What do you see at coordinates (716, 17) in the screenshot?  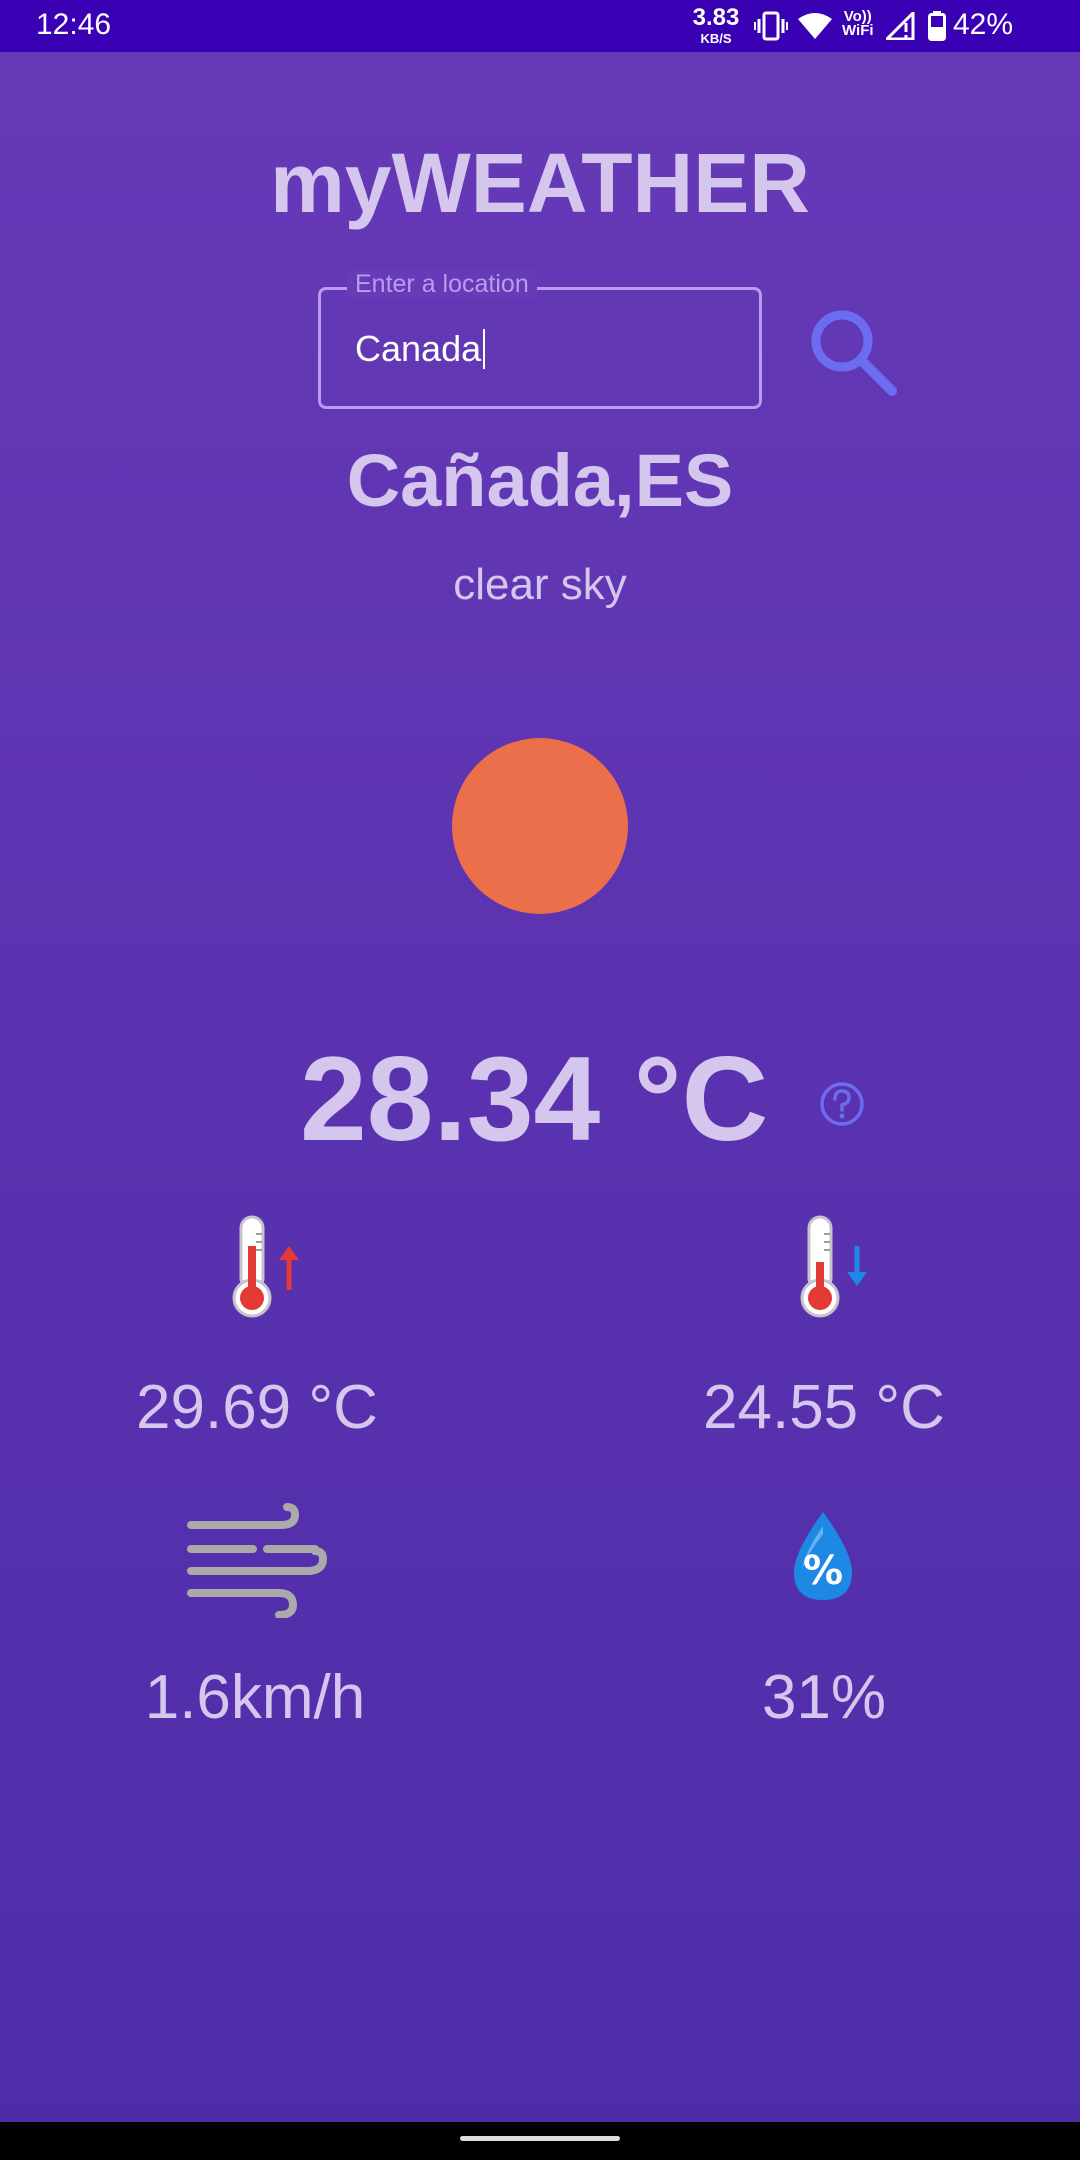 I see `network-speed-value: 3.83` at bounding box center [716, 17].